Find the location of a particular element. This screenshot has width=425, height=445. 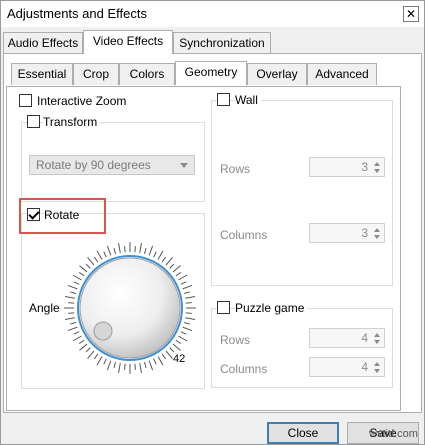

tab-advanced: Advanced is located at coordinates (342, 74).